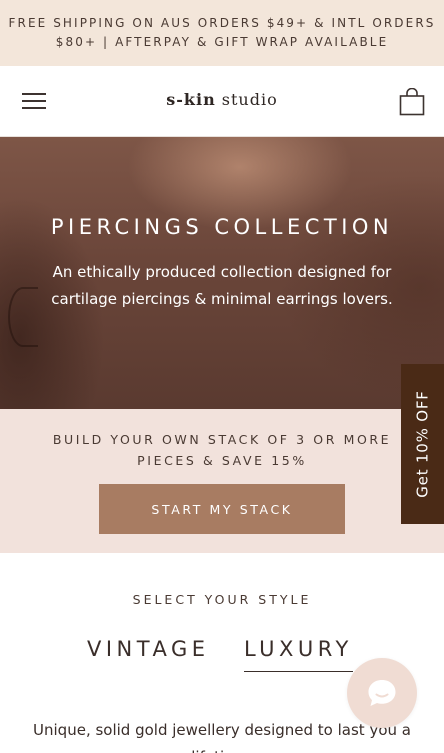  I want to click on style-selector-heading: SELECT YOUR STYLE, so click(222, 599).